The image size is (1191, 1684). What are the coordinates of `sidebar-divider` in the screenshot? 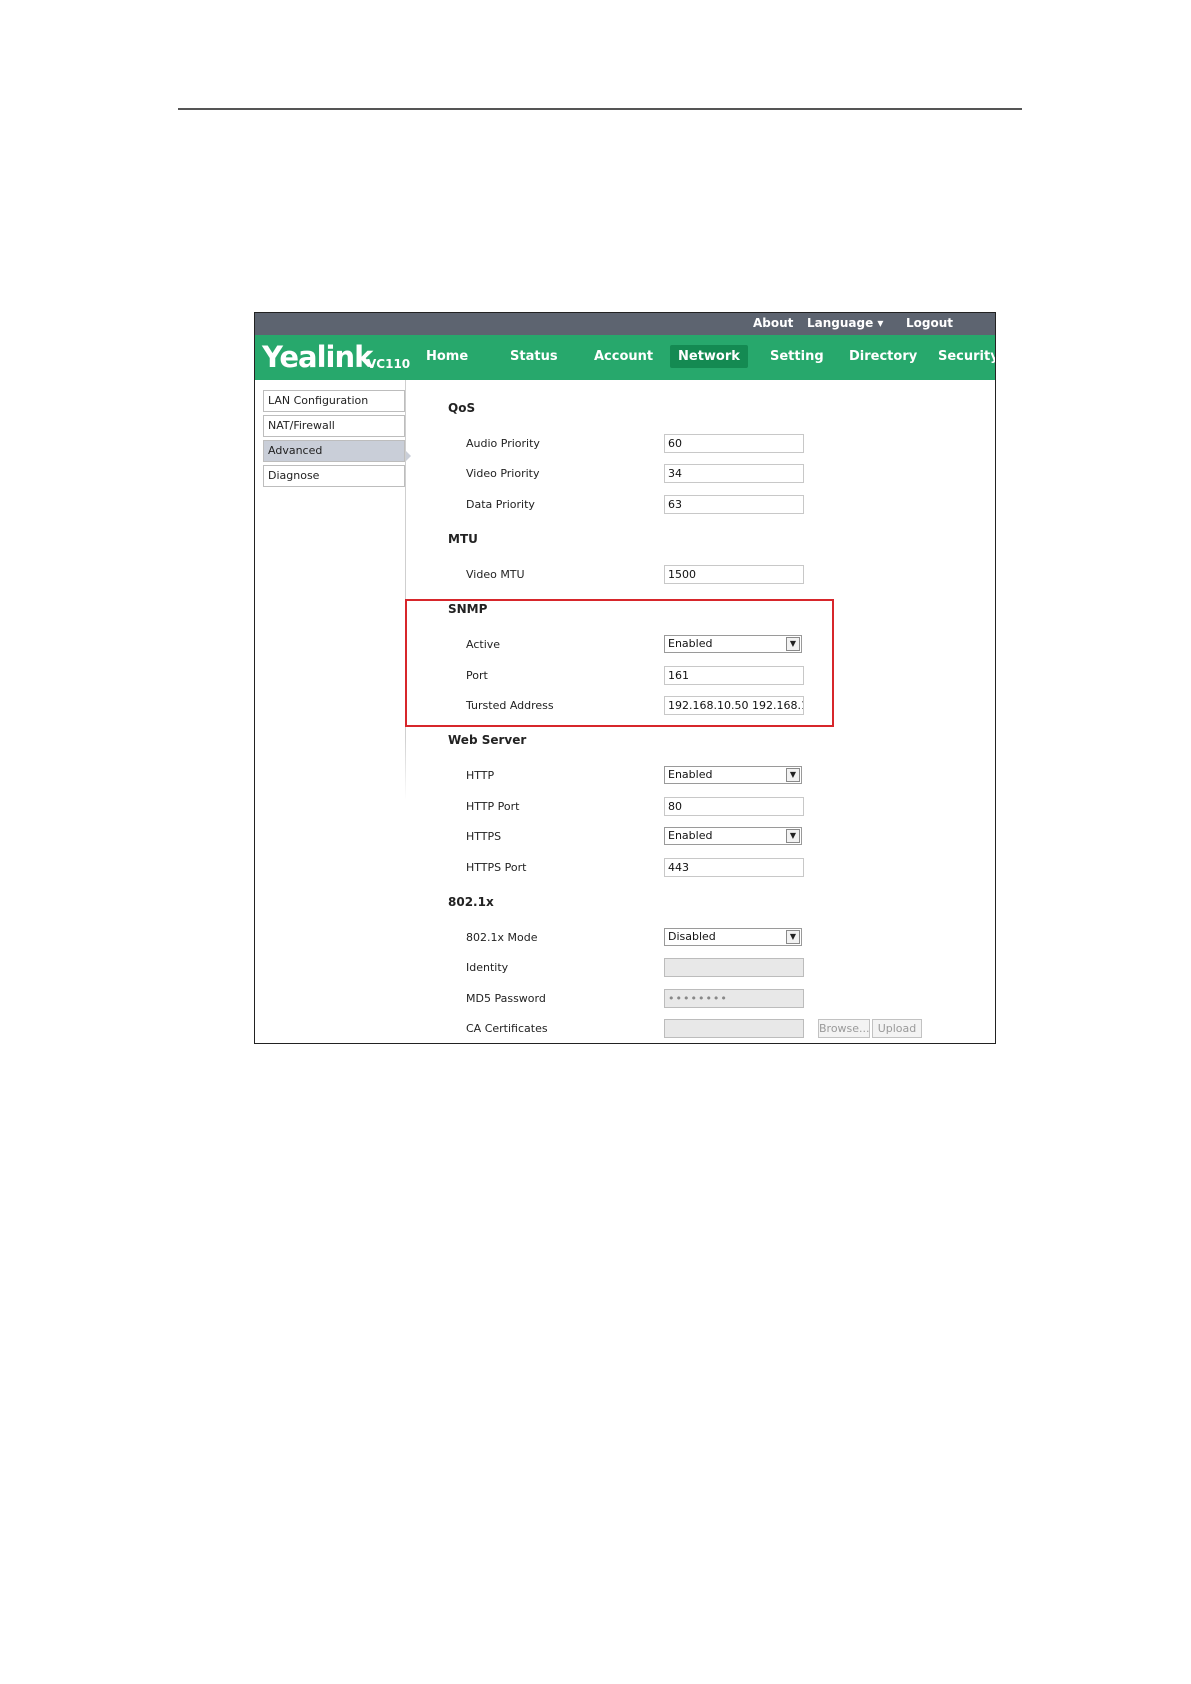 It's located at (405, 590).